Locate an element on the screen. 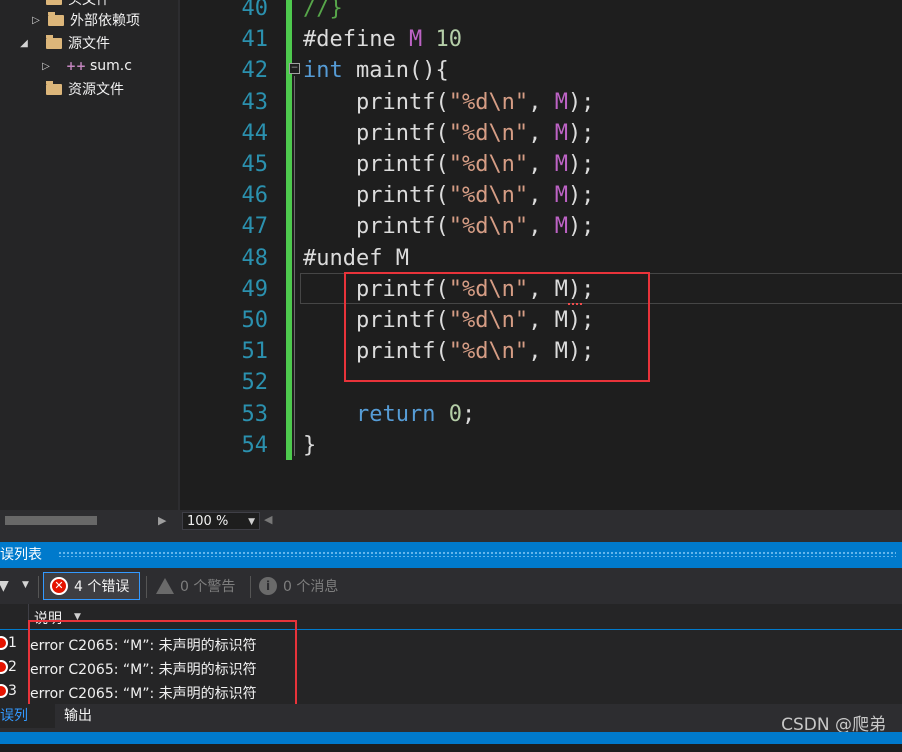  editor-zoom-bar: 100 % ▼ ◀ is located at coordinates (540, 521).